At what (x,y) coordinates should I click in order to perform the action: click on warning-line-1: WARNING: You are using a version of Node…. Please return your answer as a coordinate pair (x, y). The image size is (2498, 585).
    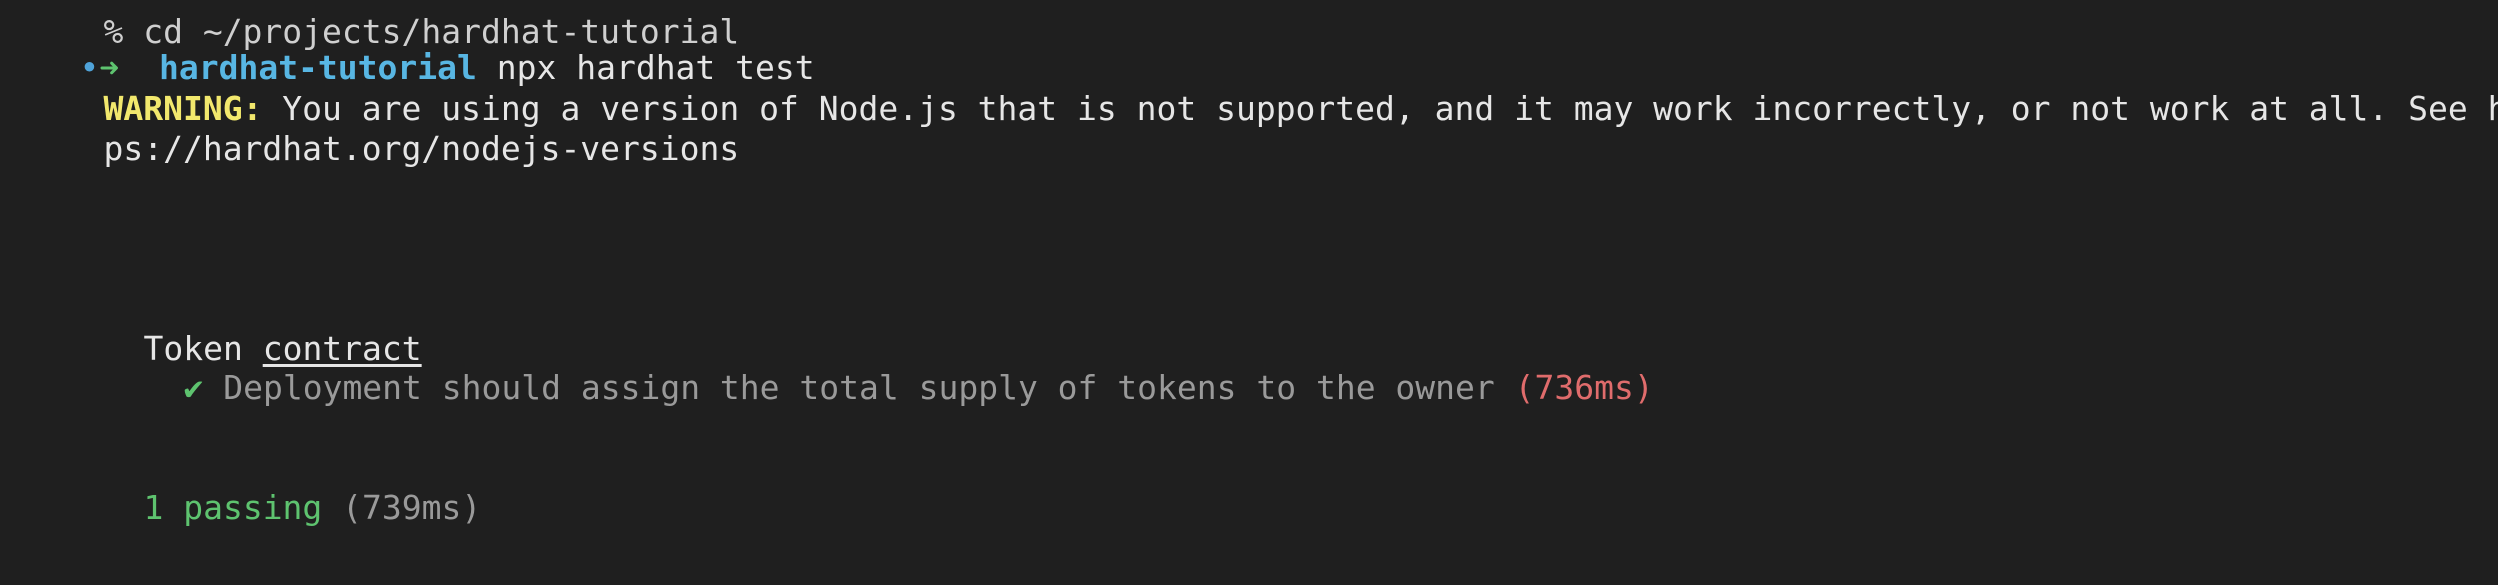
    Looking at the image, I should click on (1261, 88).